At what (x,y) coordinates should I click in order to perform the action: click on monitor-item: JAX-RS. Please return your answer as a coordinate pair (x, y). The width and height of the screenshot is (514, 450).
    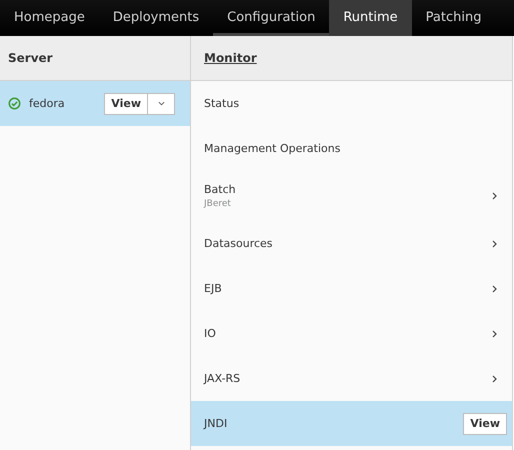
    Looking at the image, I should click on (351, 378).